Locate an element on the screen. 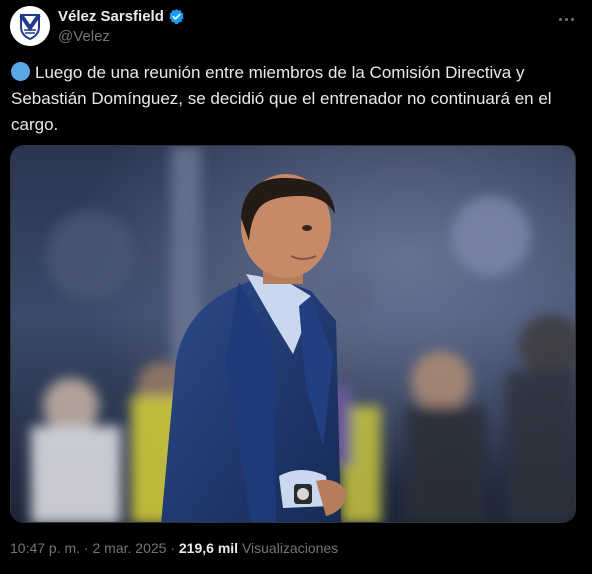  tweet-date: 2 mar. 2025 is located at coordinates (130, 548).